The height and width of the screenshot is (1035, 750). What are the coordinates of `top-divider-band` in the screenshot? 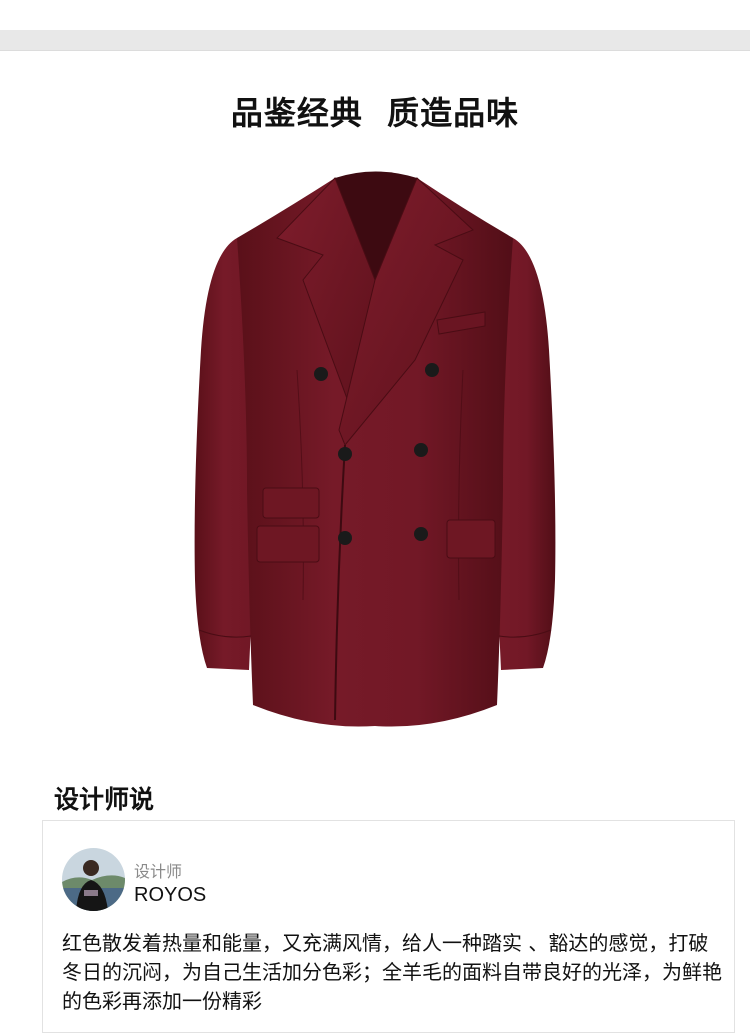 It's located at (375, 40).